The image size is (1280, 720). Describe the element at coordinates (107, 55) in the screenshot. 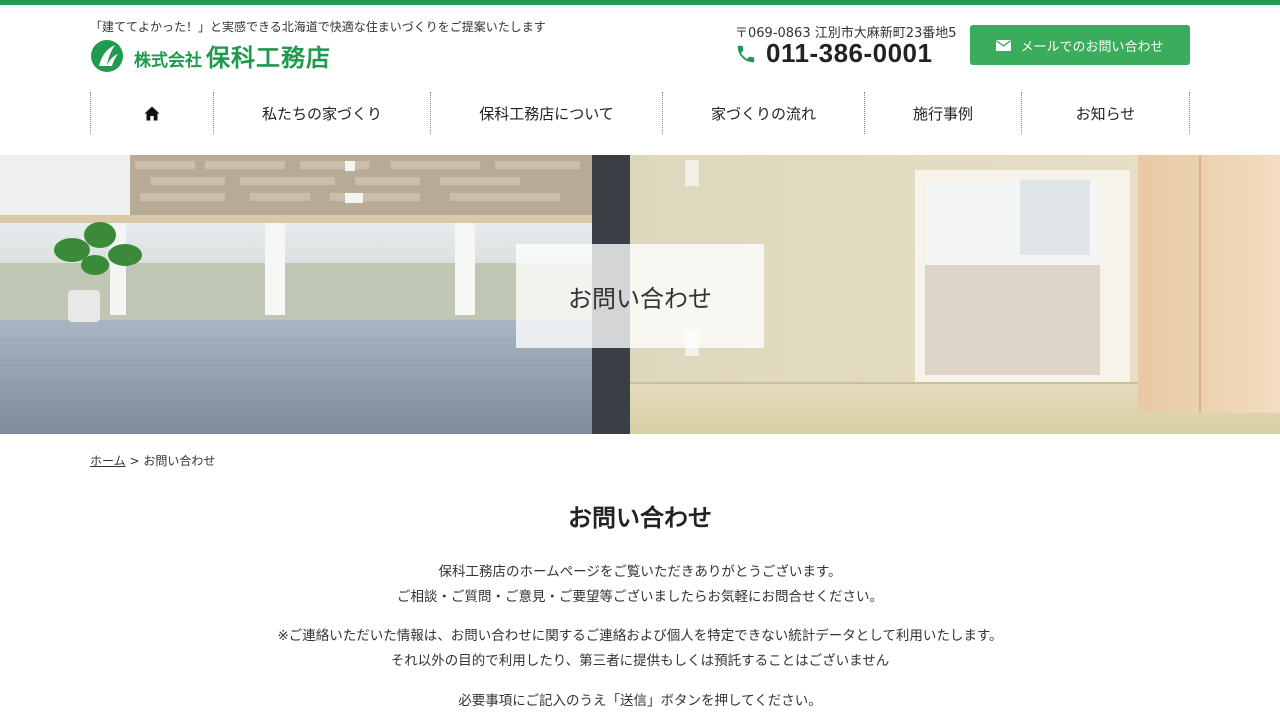

I see `logo-mark-icon` at that location.